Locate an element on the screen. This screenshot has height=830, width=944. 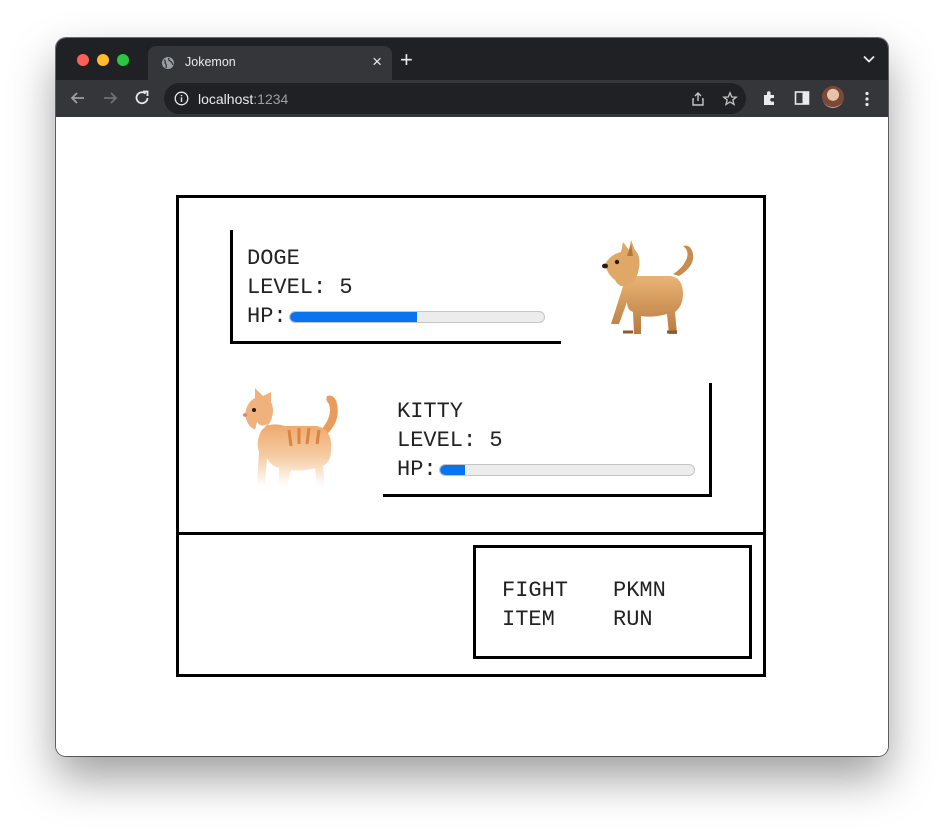
address-bar: localhost:1234 is located at coordinates (455, 98).